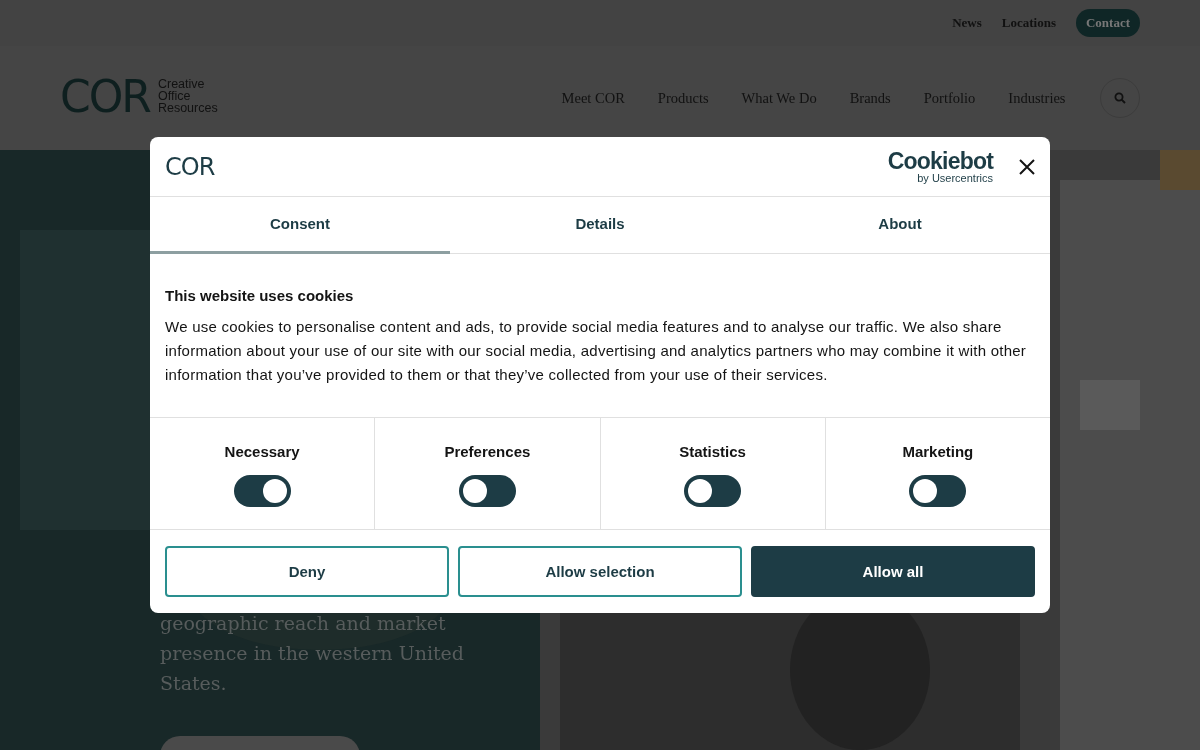  I want to click on logo-mark: COR, so click(105, 96).